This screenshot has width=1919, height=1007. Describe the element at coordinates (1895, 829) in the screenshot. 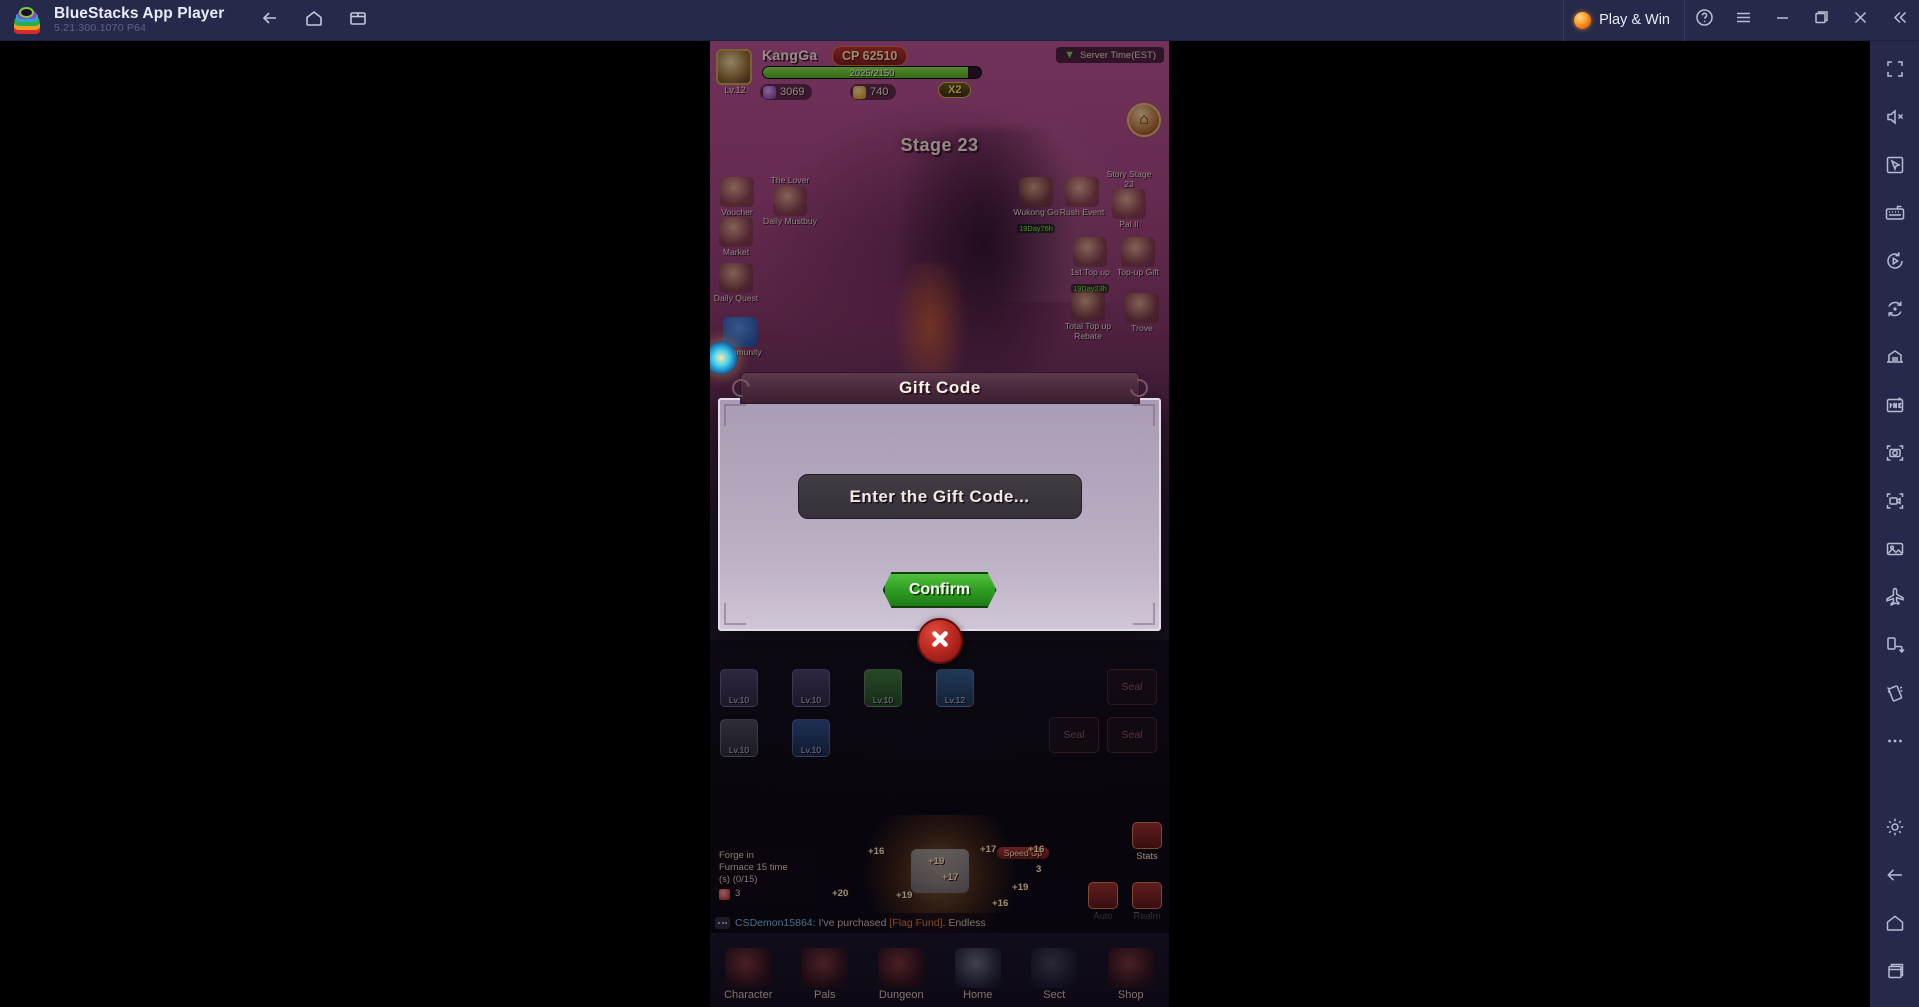

I see `sidebar-settings` at that location.